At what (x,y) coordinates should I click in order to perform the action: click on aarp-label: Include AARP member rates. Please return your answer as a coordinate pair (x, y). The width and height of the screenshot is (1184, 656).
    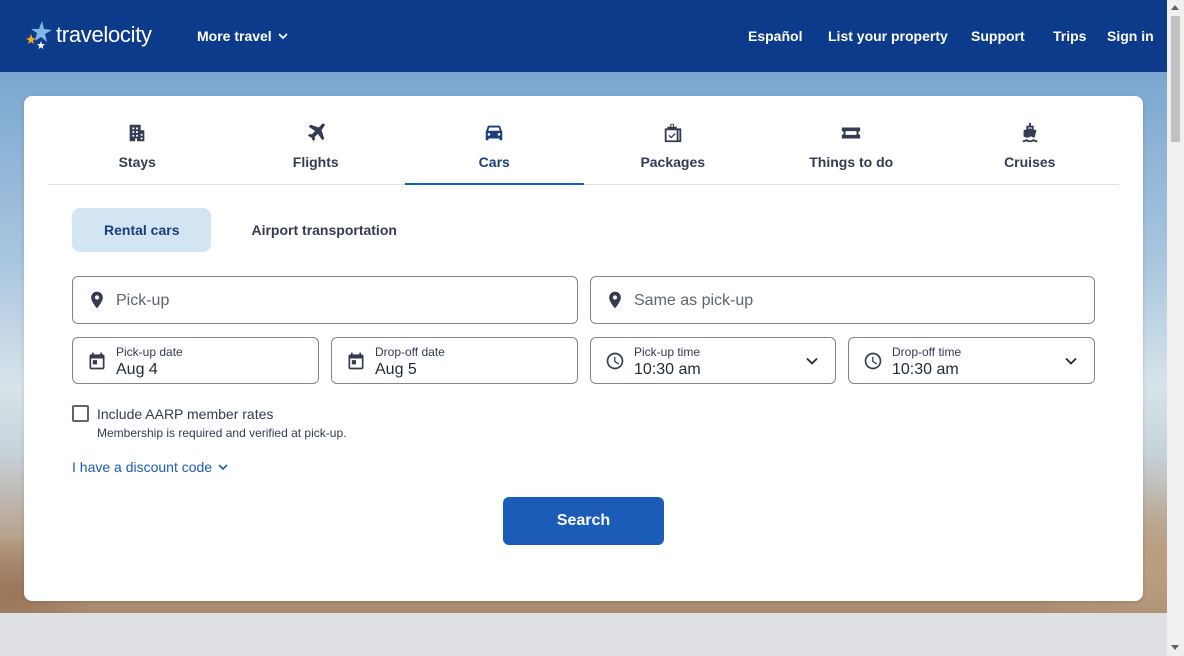
    Looking at the image, I should click on (185, 414).